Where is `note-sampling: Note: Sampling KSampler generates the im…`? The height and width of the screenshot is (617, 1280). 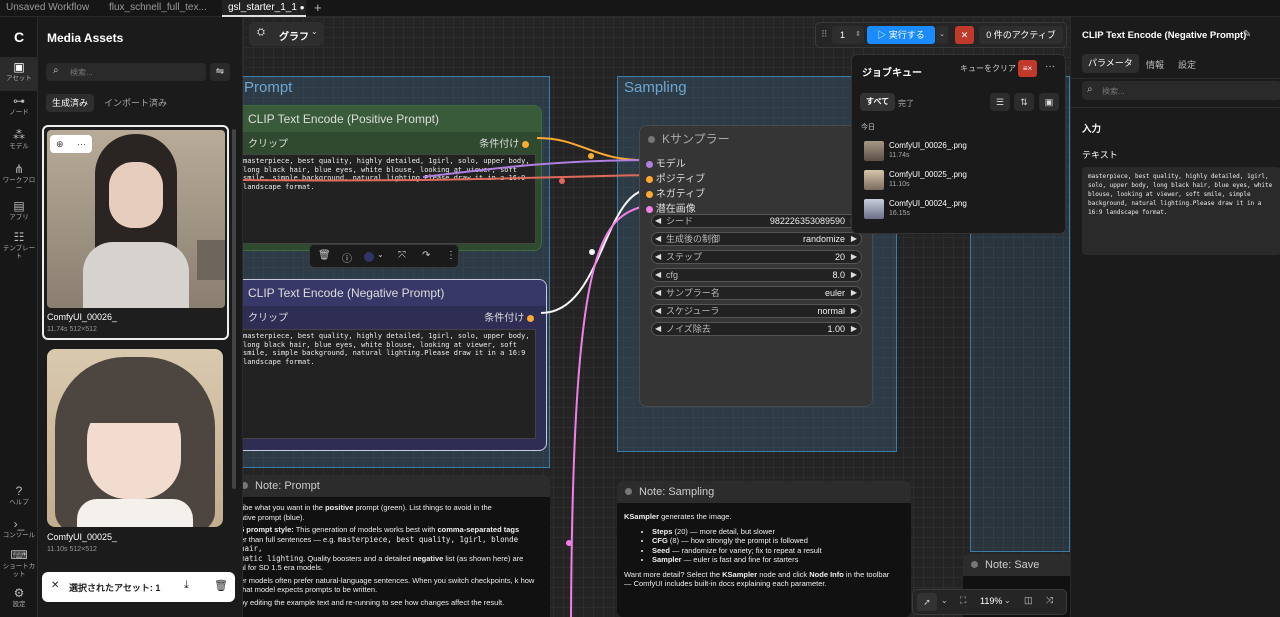
note-sampling: Note: Sampling KSampler generates the im… is located at coordinates (764, 549).